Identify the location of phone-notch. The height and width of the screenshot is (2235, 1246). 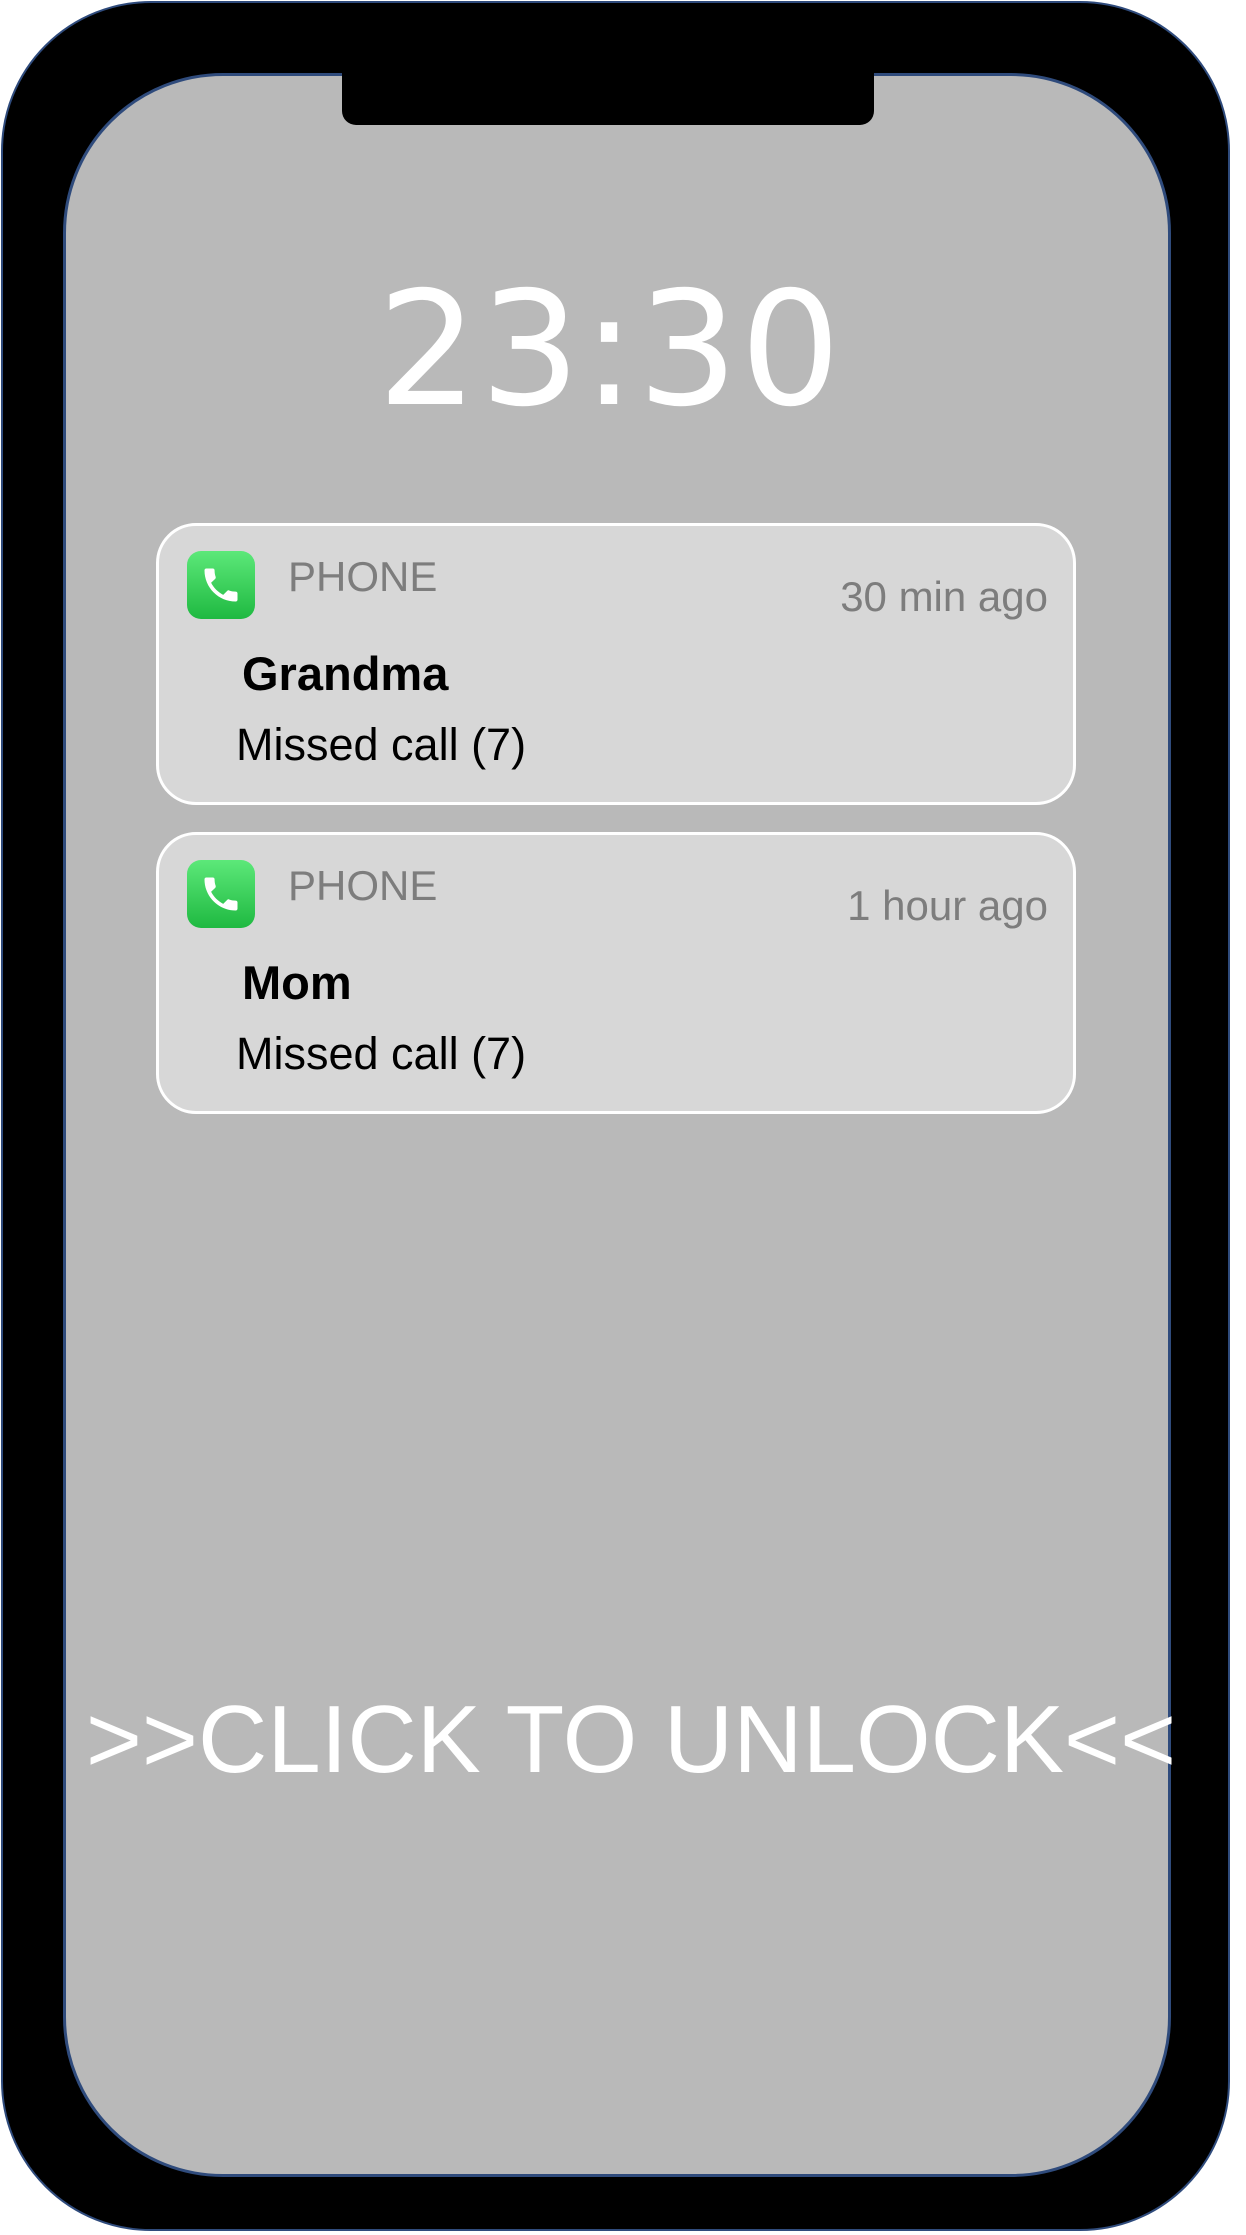
(608, 92).